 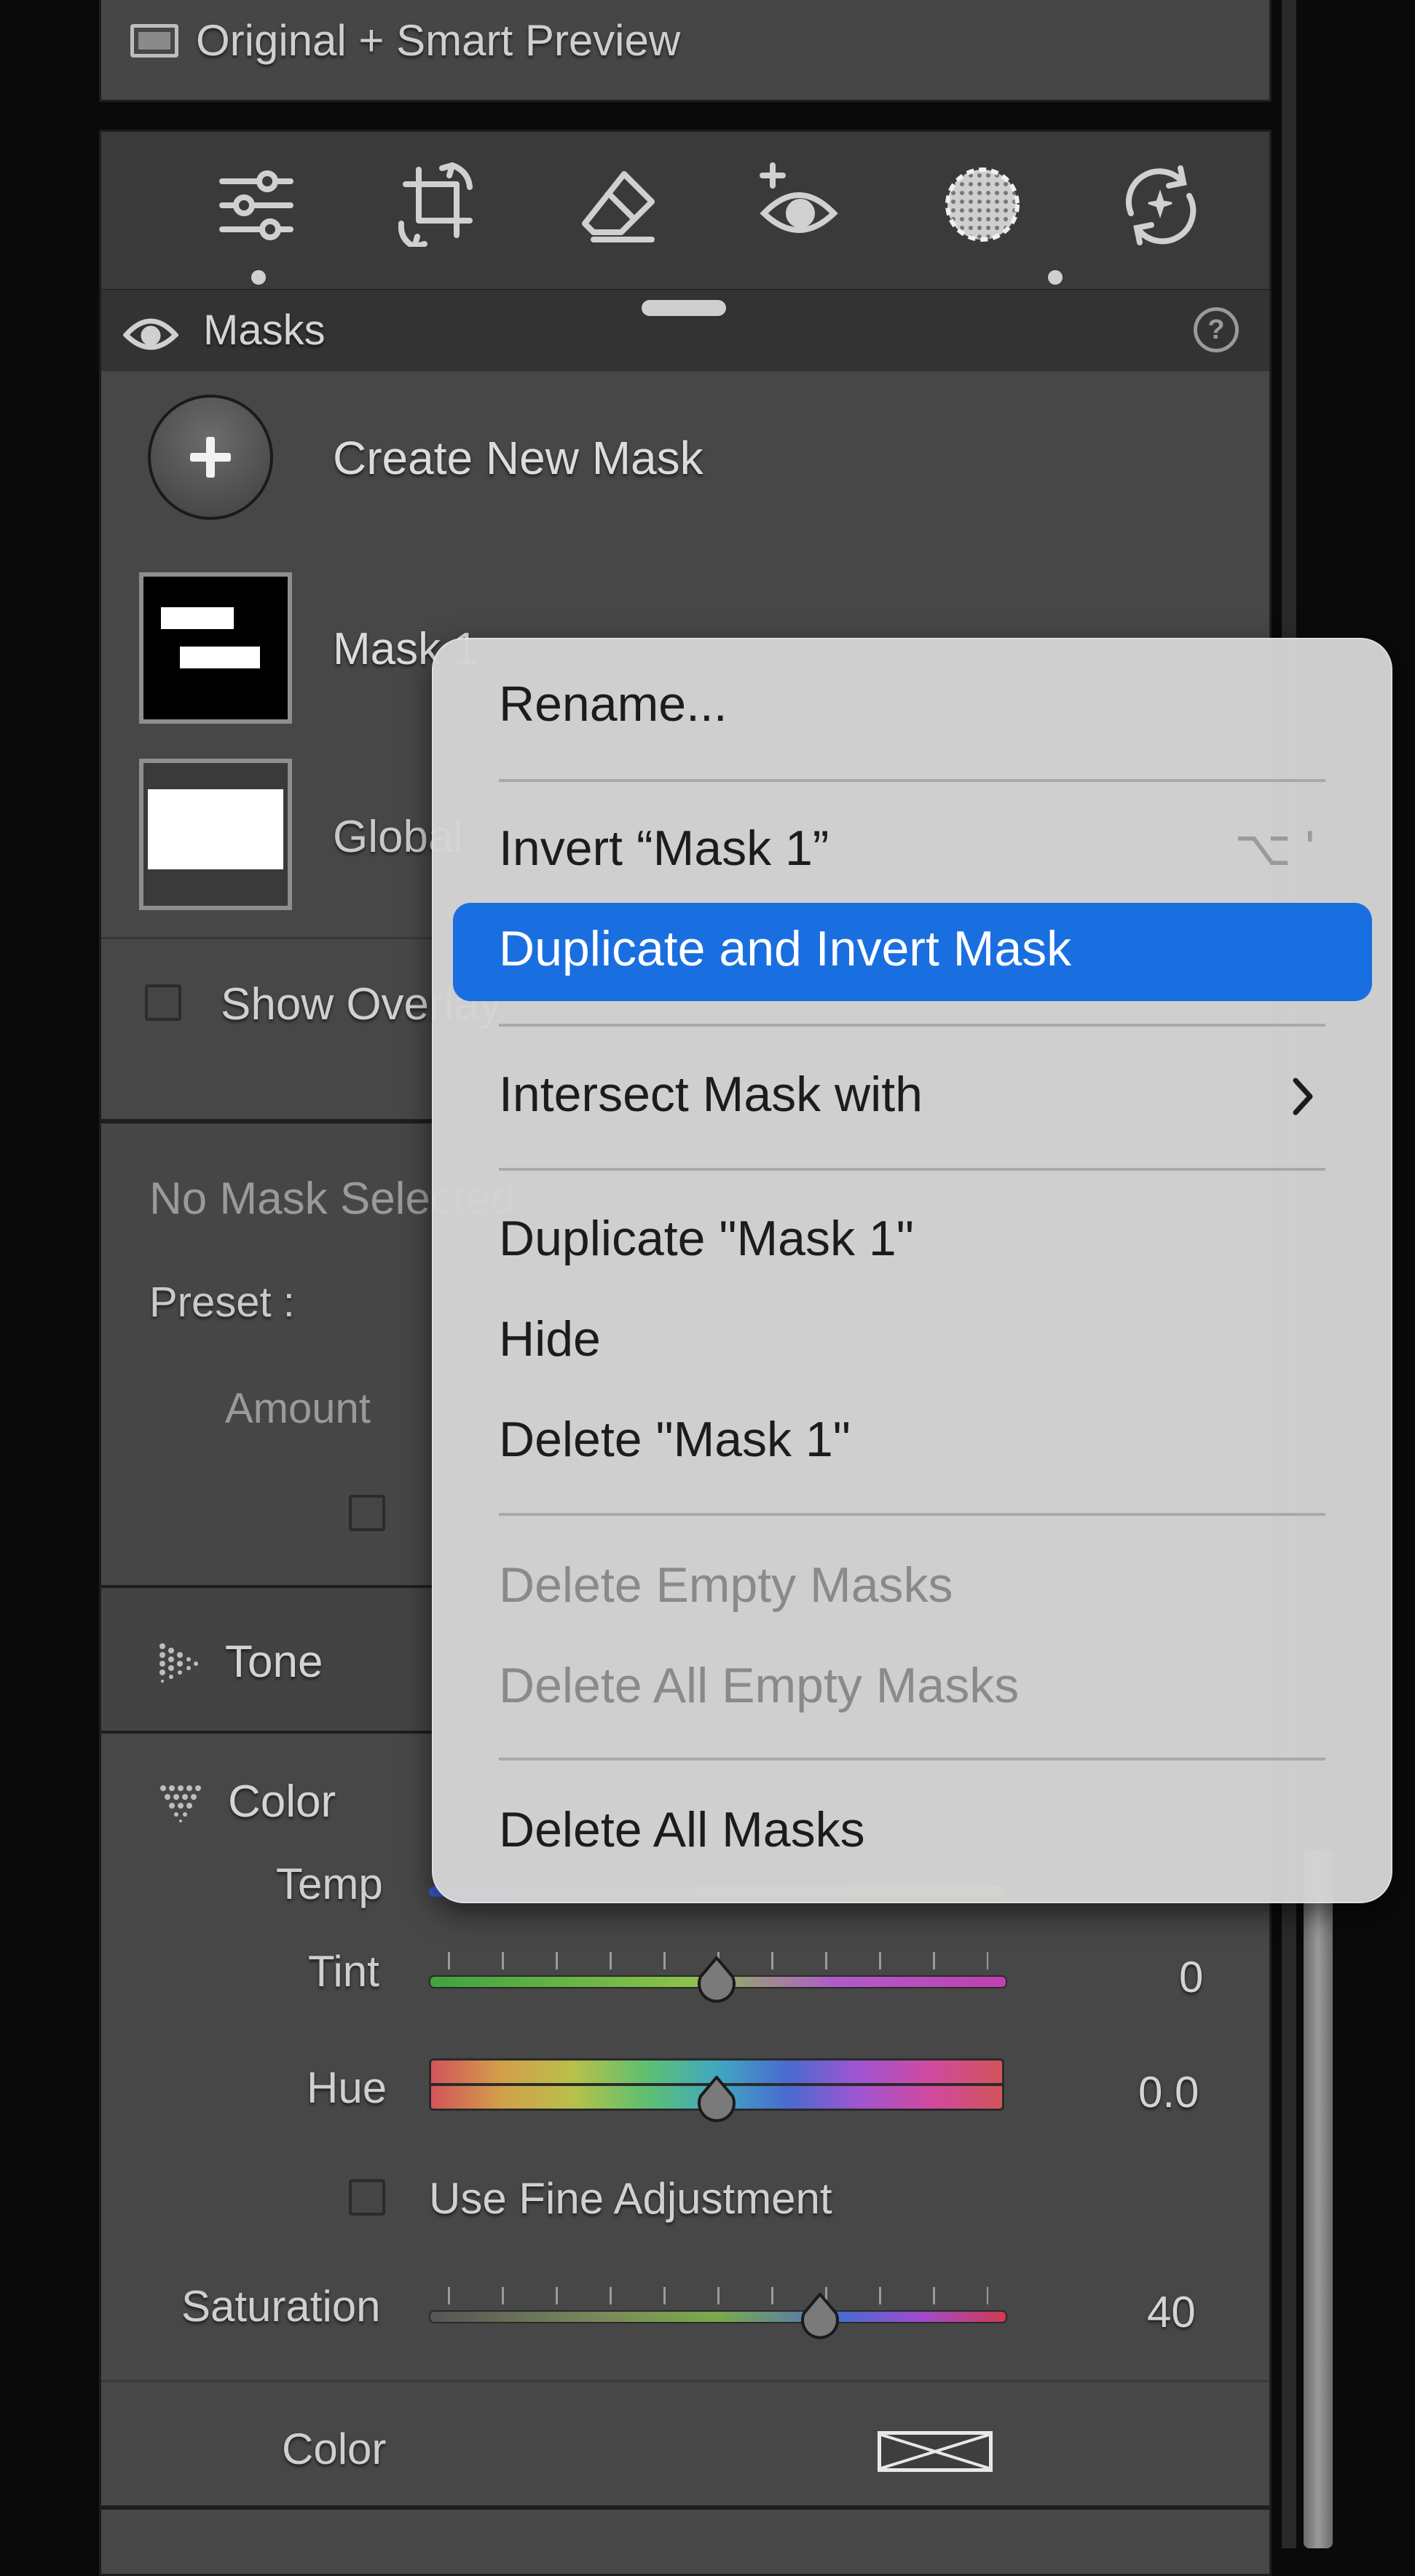 What do you see at coordinates (181, 1803) in the screenshot?
I see `triangle-down-icon` at bounding box center [181, 1803].